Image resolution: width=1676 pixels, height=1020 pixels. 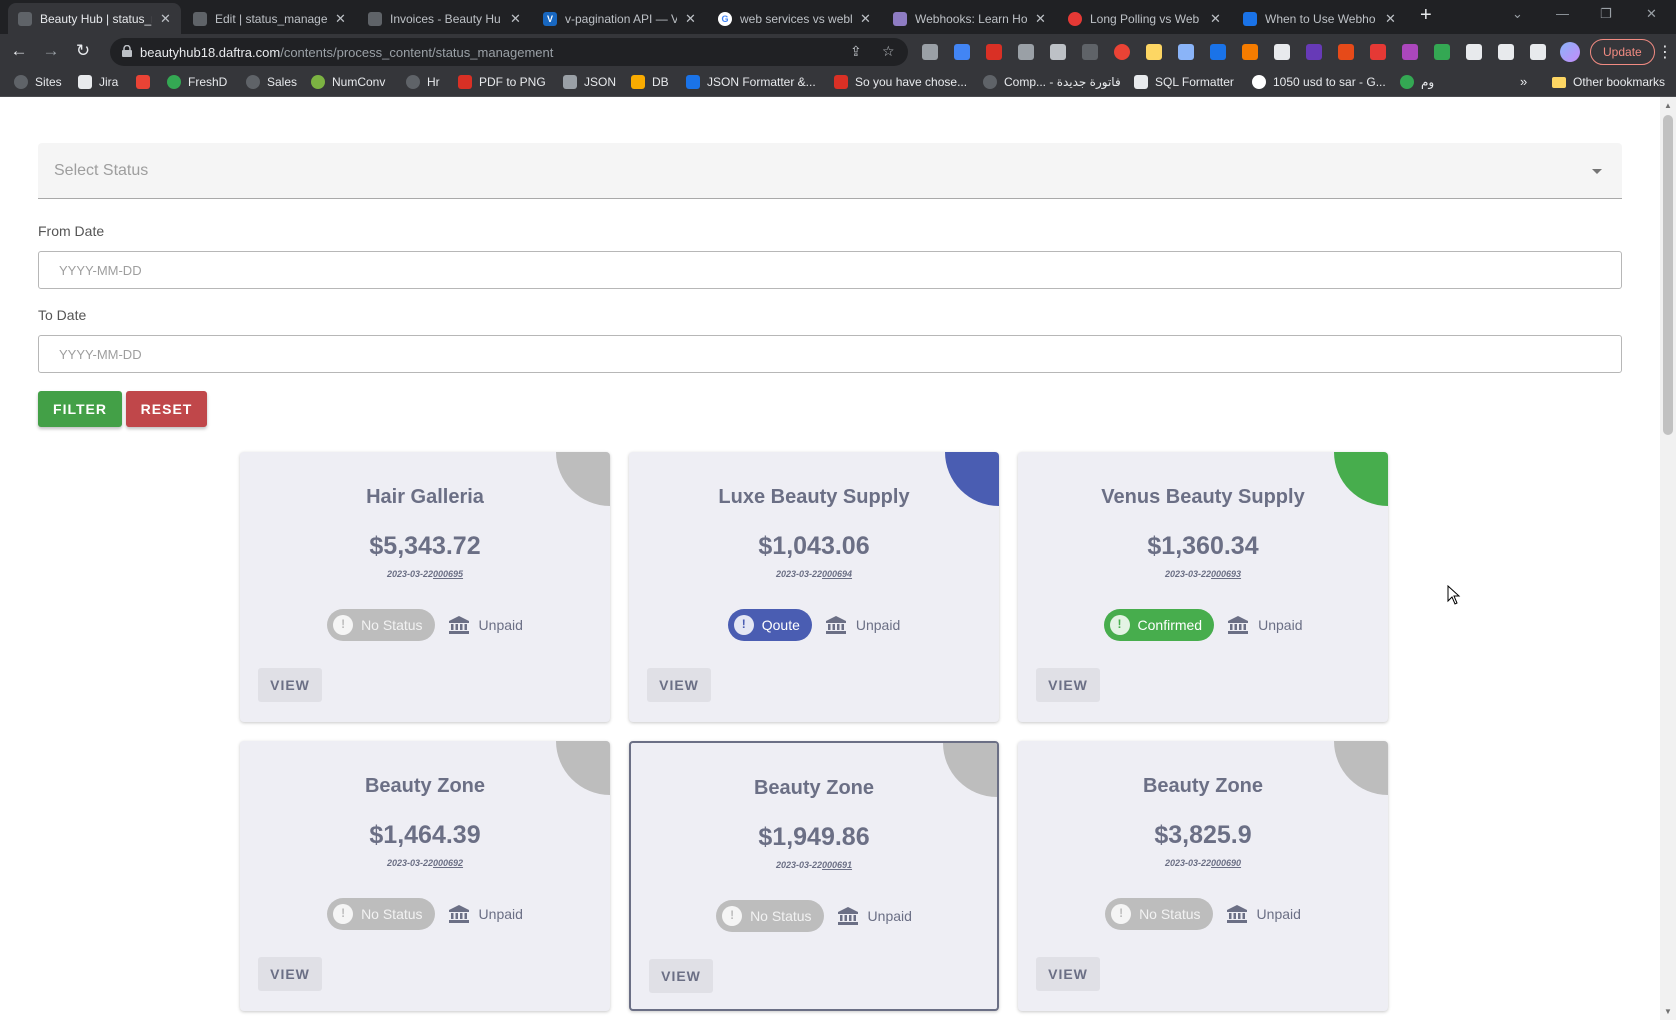 What do you see at coordinates (146, 82) in the screenshot?
I see `bookmark-item` at bounding box center [146, 82].